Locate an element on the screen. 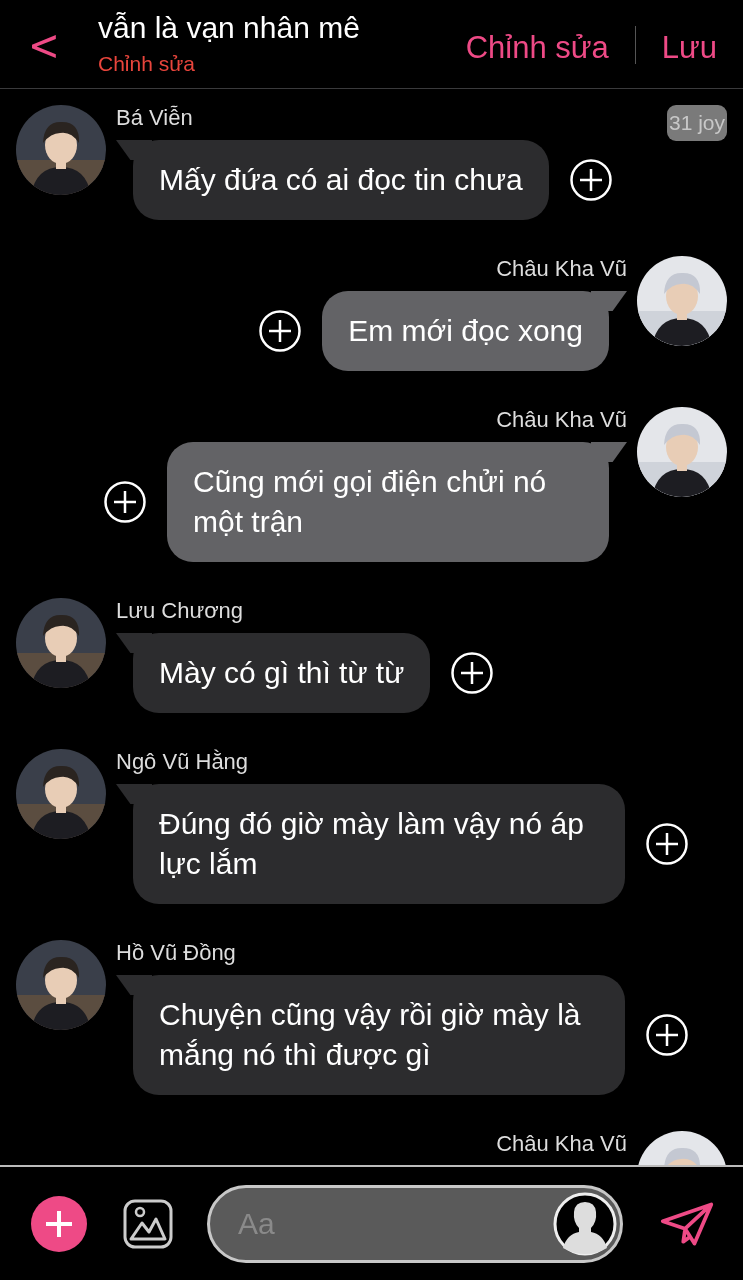 The image size is (743, 1280). back-button: < is located at coordinates (43, 46).